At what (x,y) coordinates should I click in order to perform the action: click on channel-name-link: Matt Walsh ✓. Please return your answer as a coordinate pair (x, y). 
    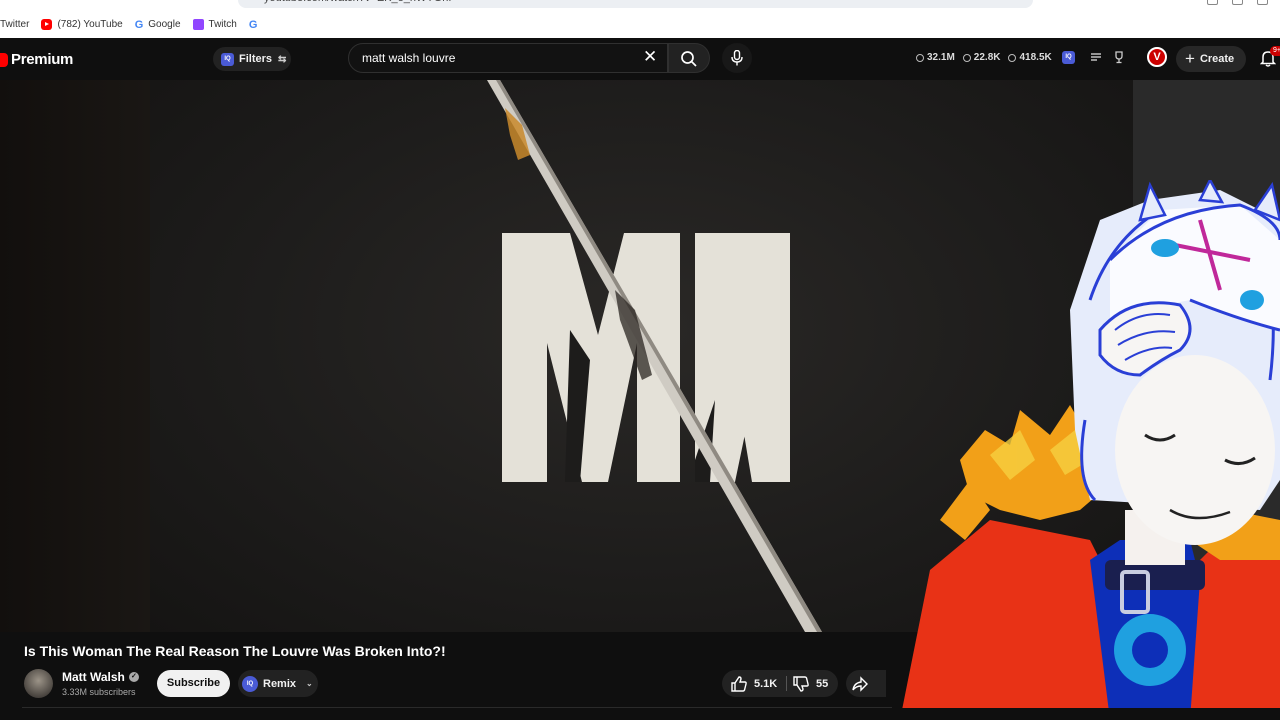
    Looking at the image, I should click on (100, 677).